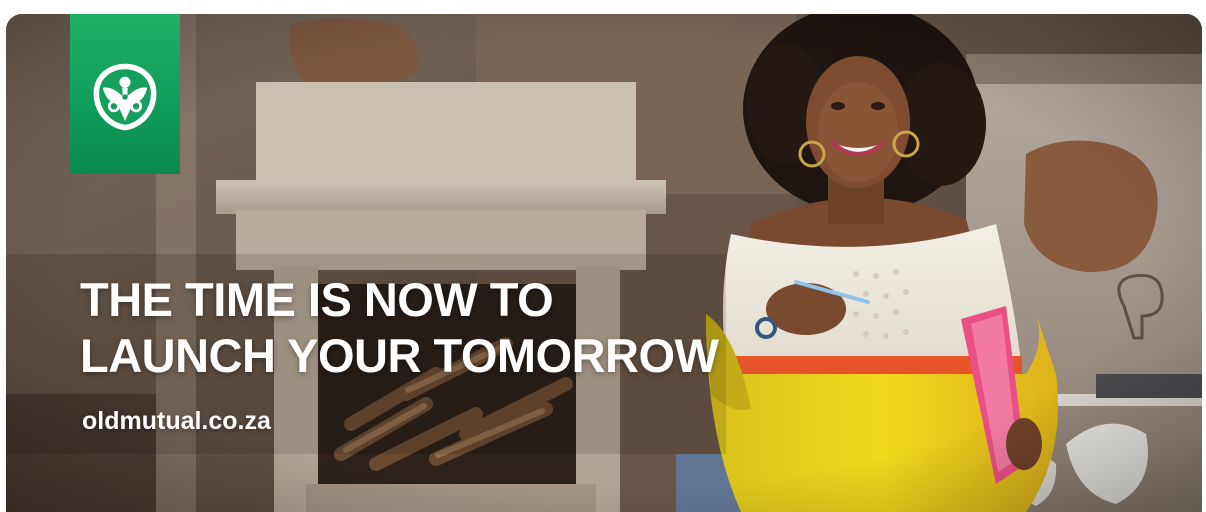  Describe the element at coordinates (317, 299) in the screenshot. I see `headline-line-1: THE TIME IS NOW TO` at that location.